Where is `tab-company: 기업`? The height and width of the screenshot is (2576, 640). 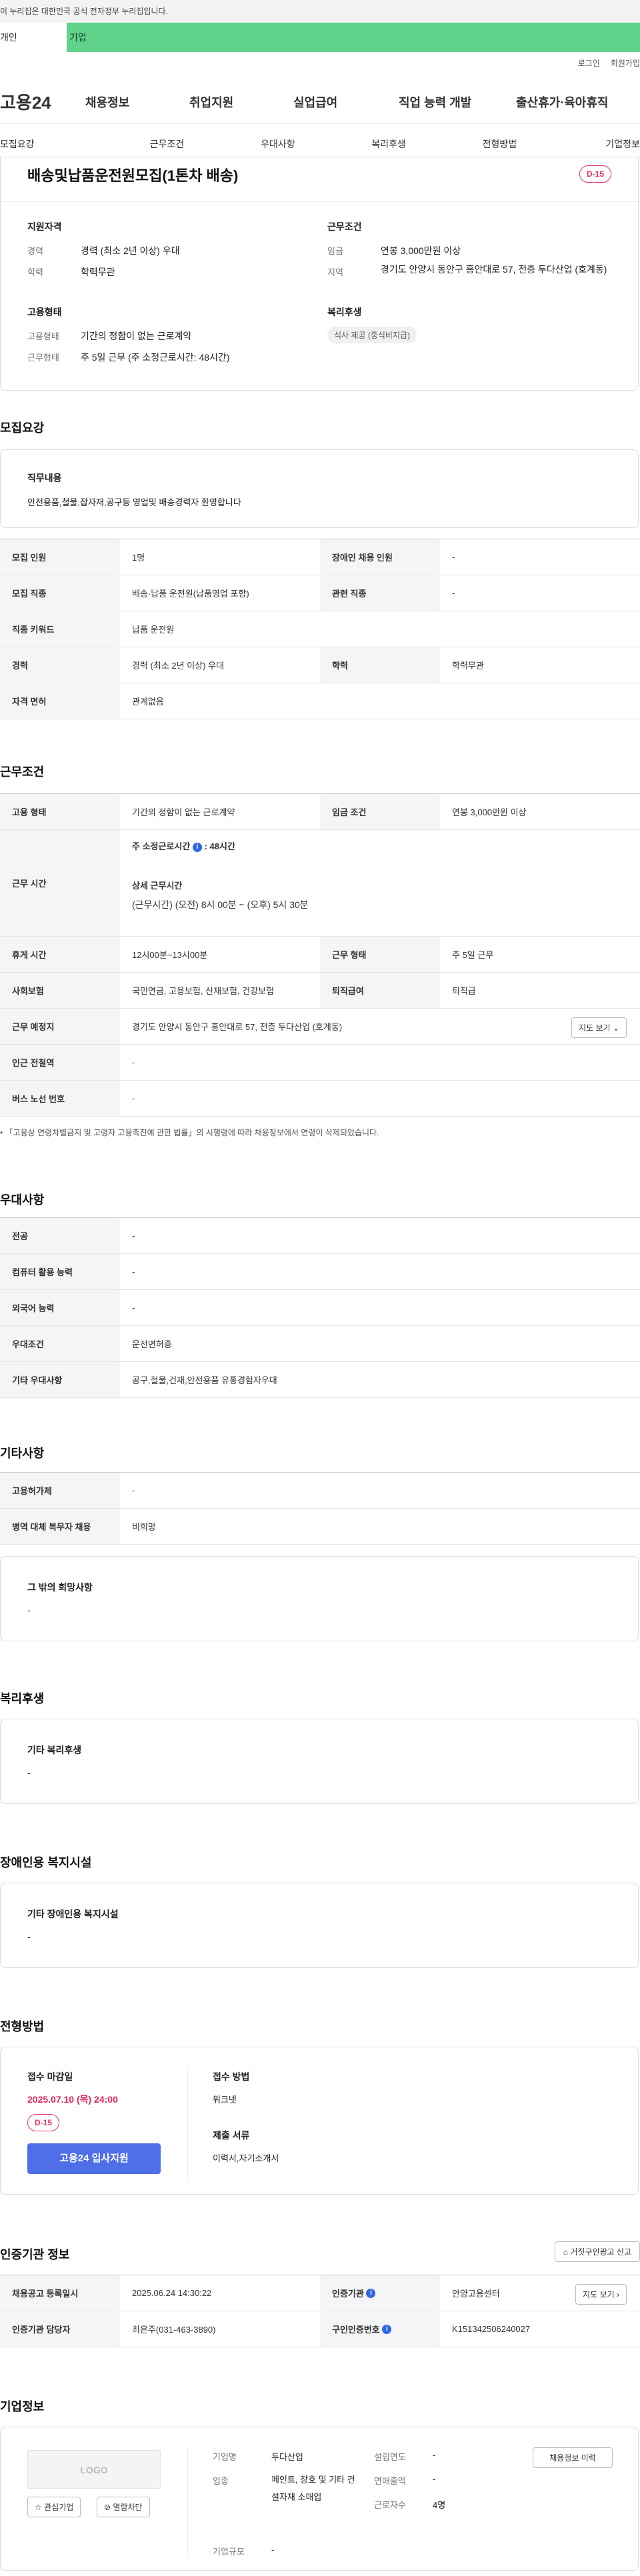 tab-company: 기업 is located at coordinates (353, 37).